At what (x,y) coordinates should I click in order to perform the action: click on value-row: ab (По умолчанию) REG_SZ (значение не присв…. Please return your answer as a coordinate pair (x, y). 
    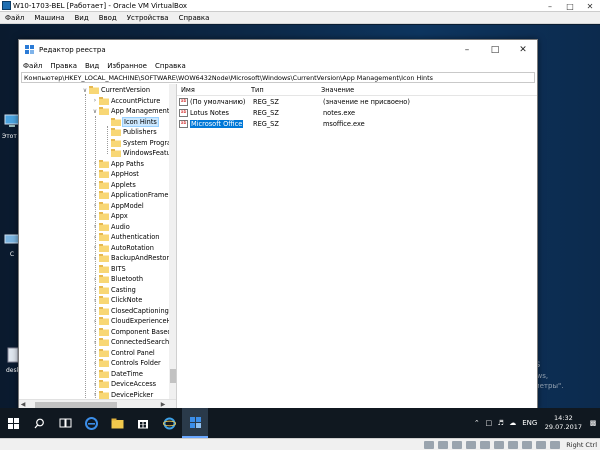
    Looking at the image, I should click on (357, 101).